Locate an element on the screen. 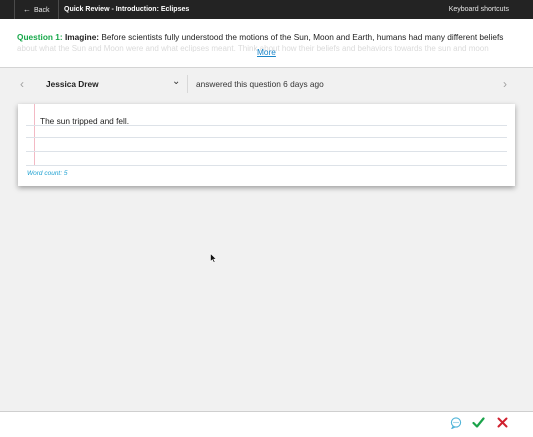 The image size is (533, 437). student-select: Jessica Drew is located at coordinates (72, 84).